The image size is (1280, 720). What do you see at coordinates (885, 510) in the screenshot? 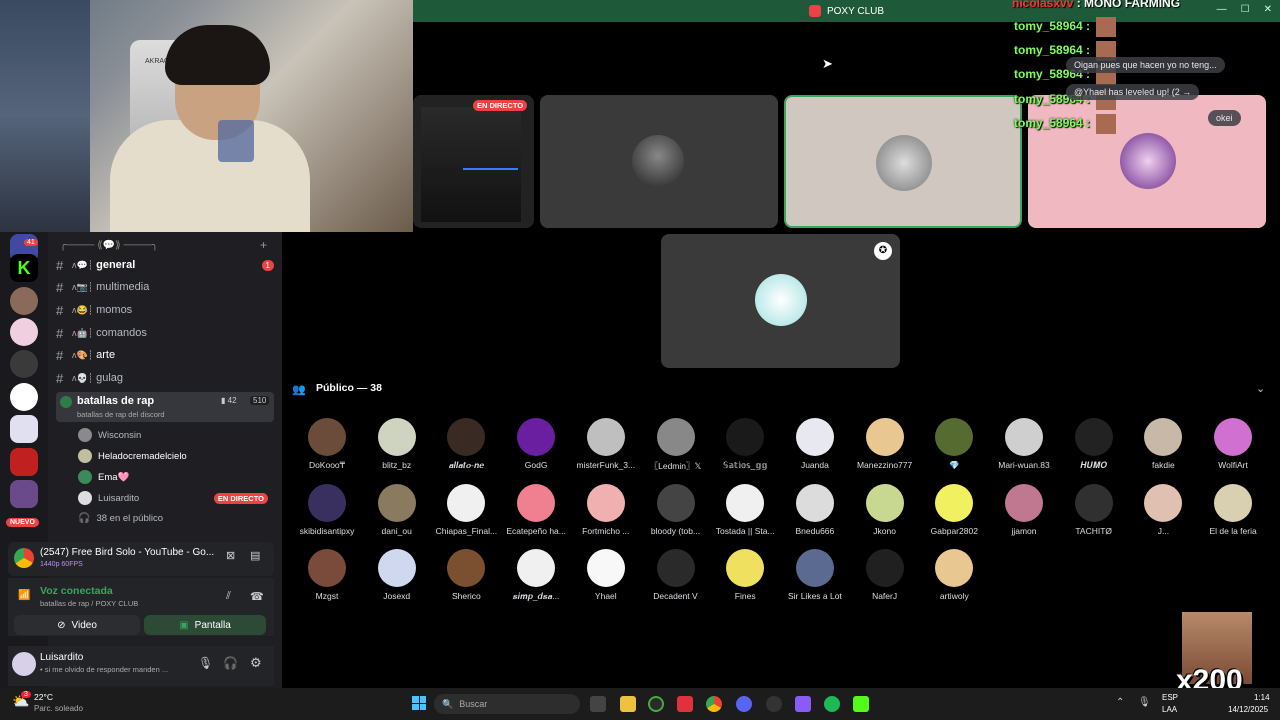
I see `audience-member: Jkono` at bounding box center [885, 510].